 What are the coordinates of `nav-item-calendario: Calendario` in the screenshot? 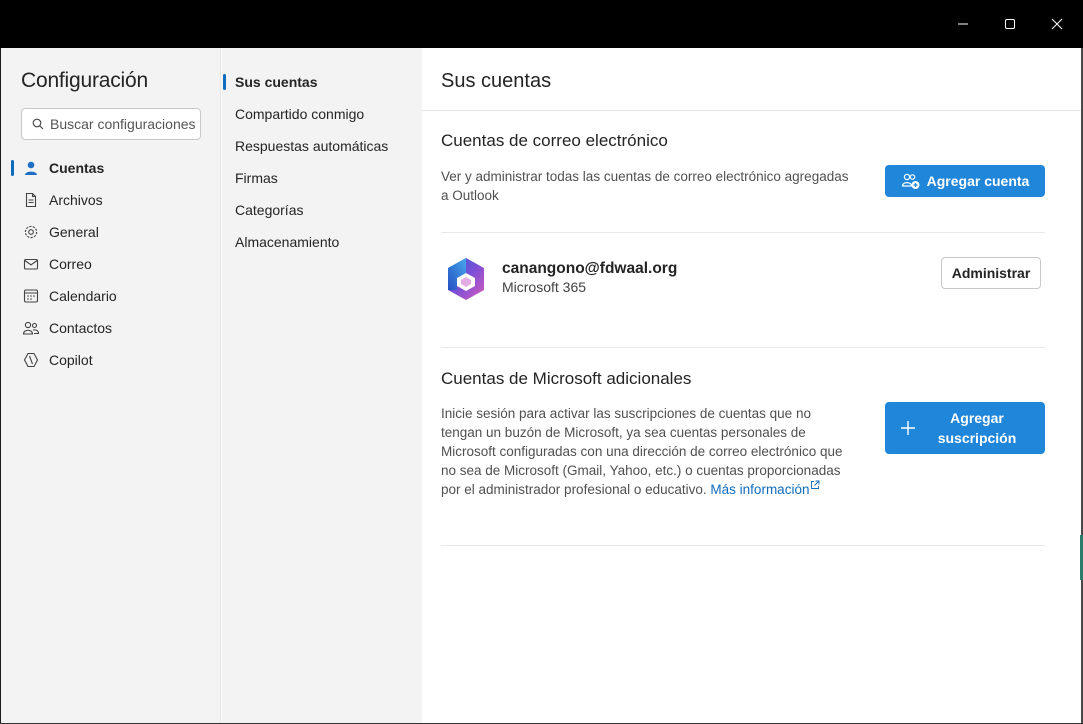 It's located at (111, 296).